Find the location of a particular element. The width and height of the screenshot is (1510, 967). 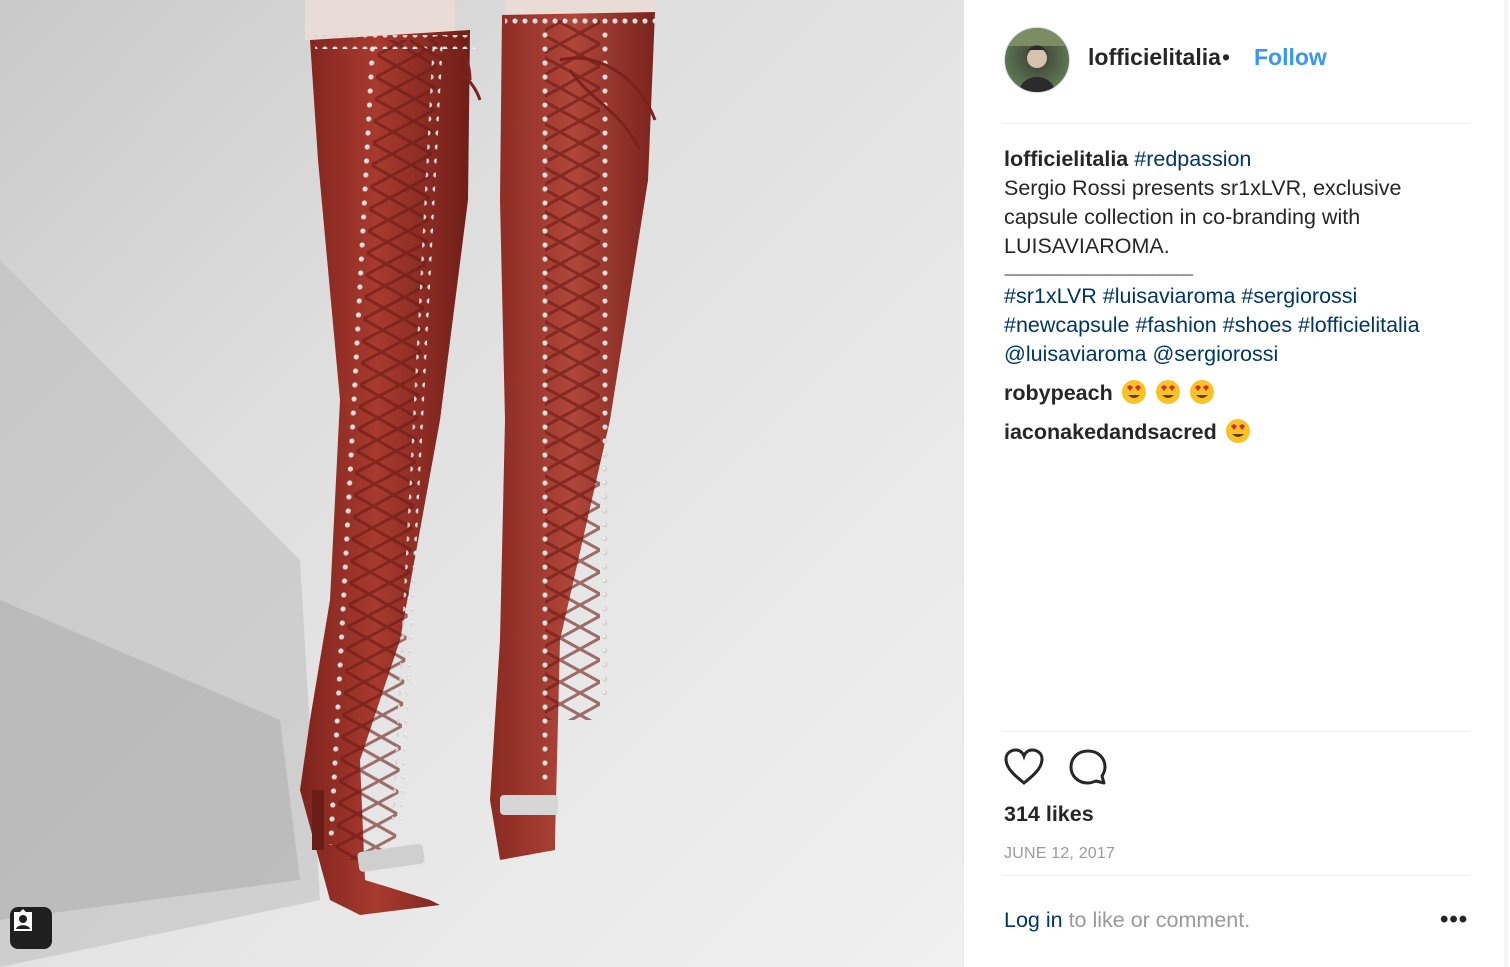

heart-icon is located at coordinates (1024, 767).